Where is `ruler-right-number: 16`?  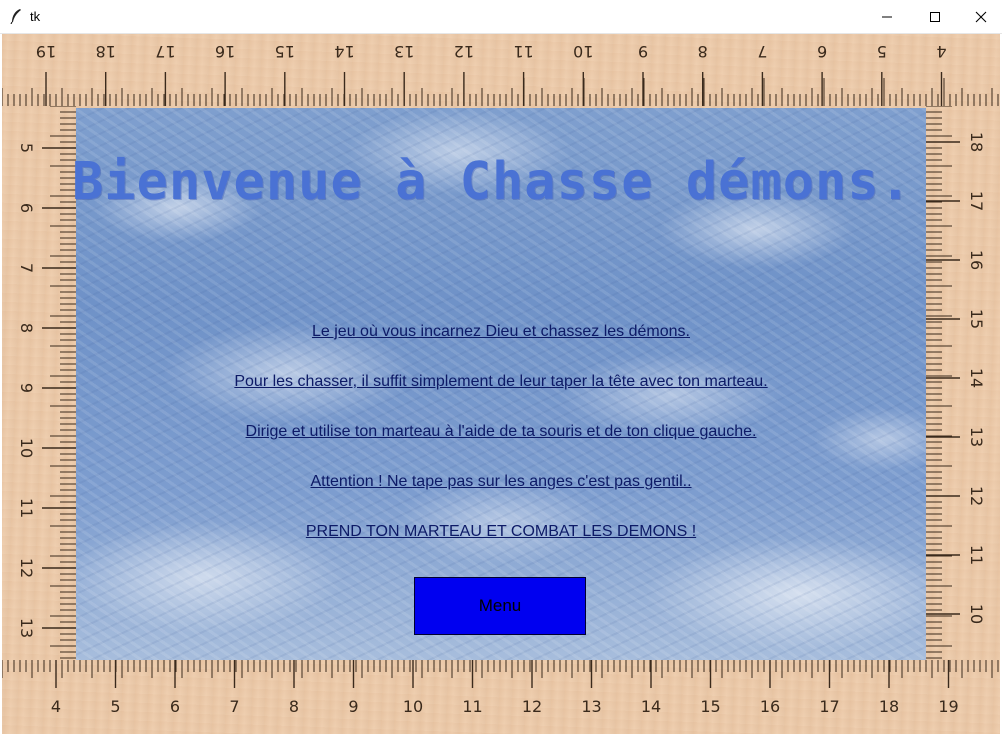
ruler-right-number: 16 is located at coordinates (976, 260).